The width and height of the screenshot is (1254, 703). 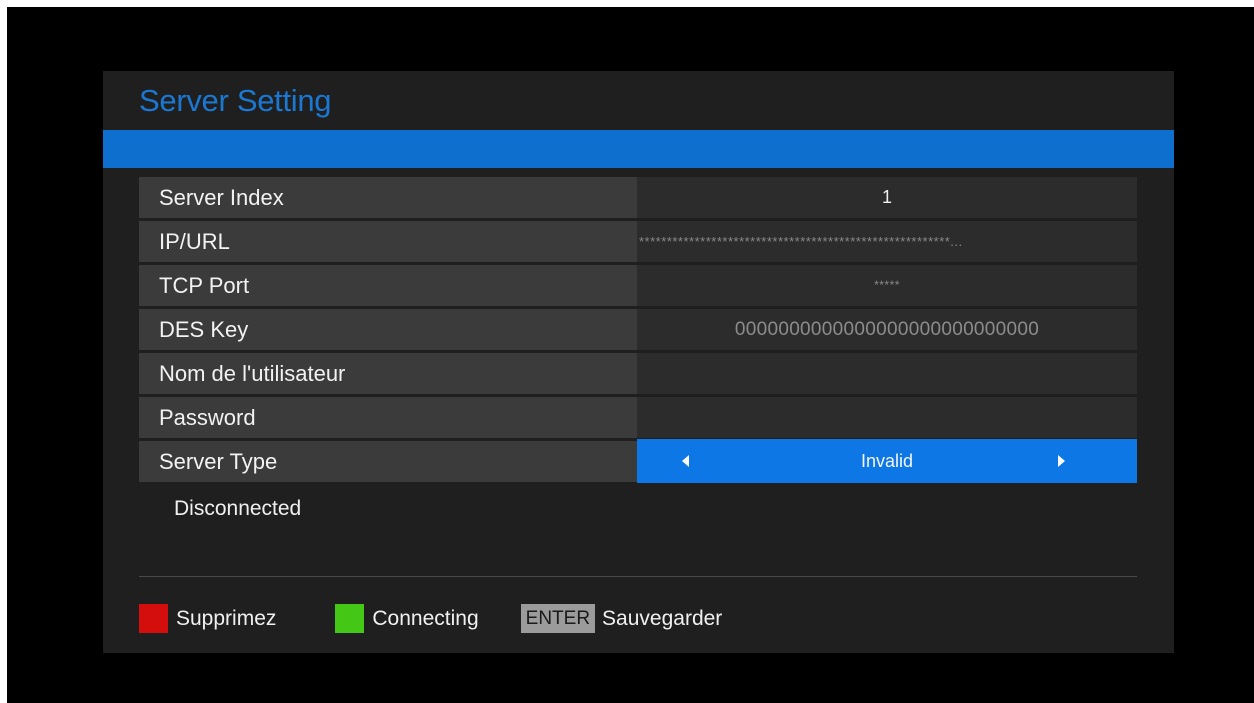 I want to click on ip-url-label: IP/URL, so click(x=388, y=241).